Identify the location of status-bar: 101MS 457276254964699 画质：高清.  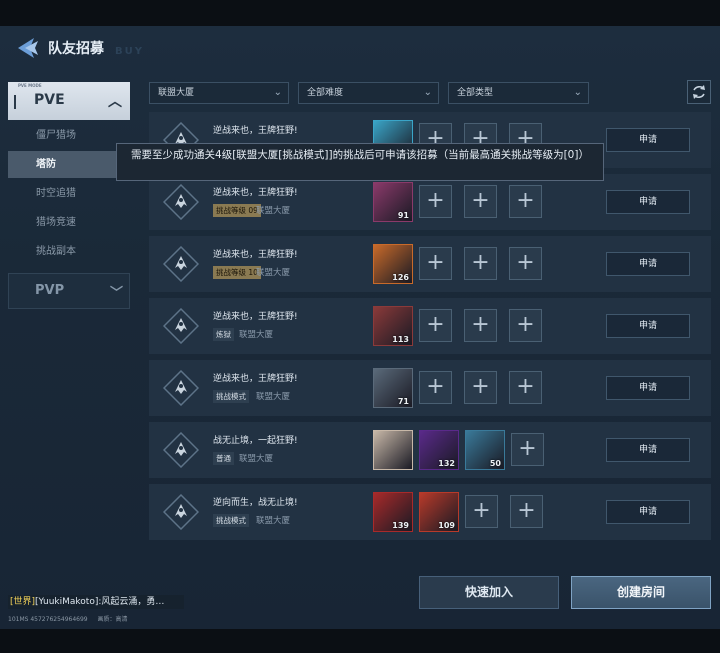
(68, 618).